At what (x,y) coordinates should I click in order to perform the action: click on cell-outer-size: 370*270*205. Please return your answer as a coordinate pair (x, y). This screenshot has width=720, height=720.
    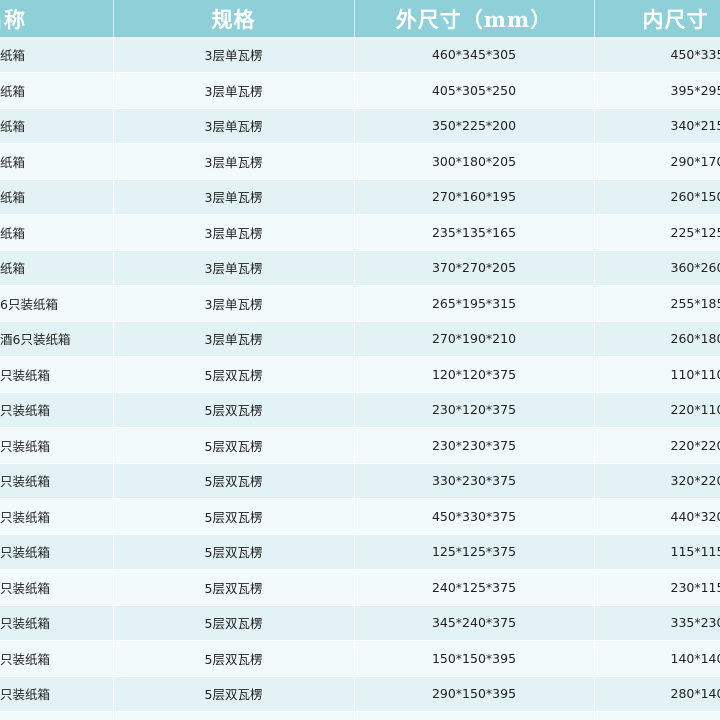
    Looking at the image, I should click on (474, 268).